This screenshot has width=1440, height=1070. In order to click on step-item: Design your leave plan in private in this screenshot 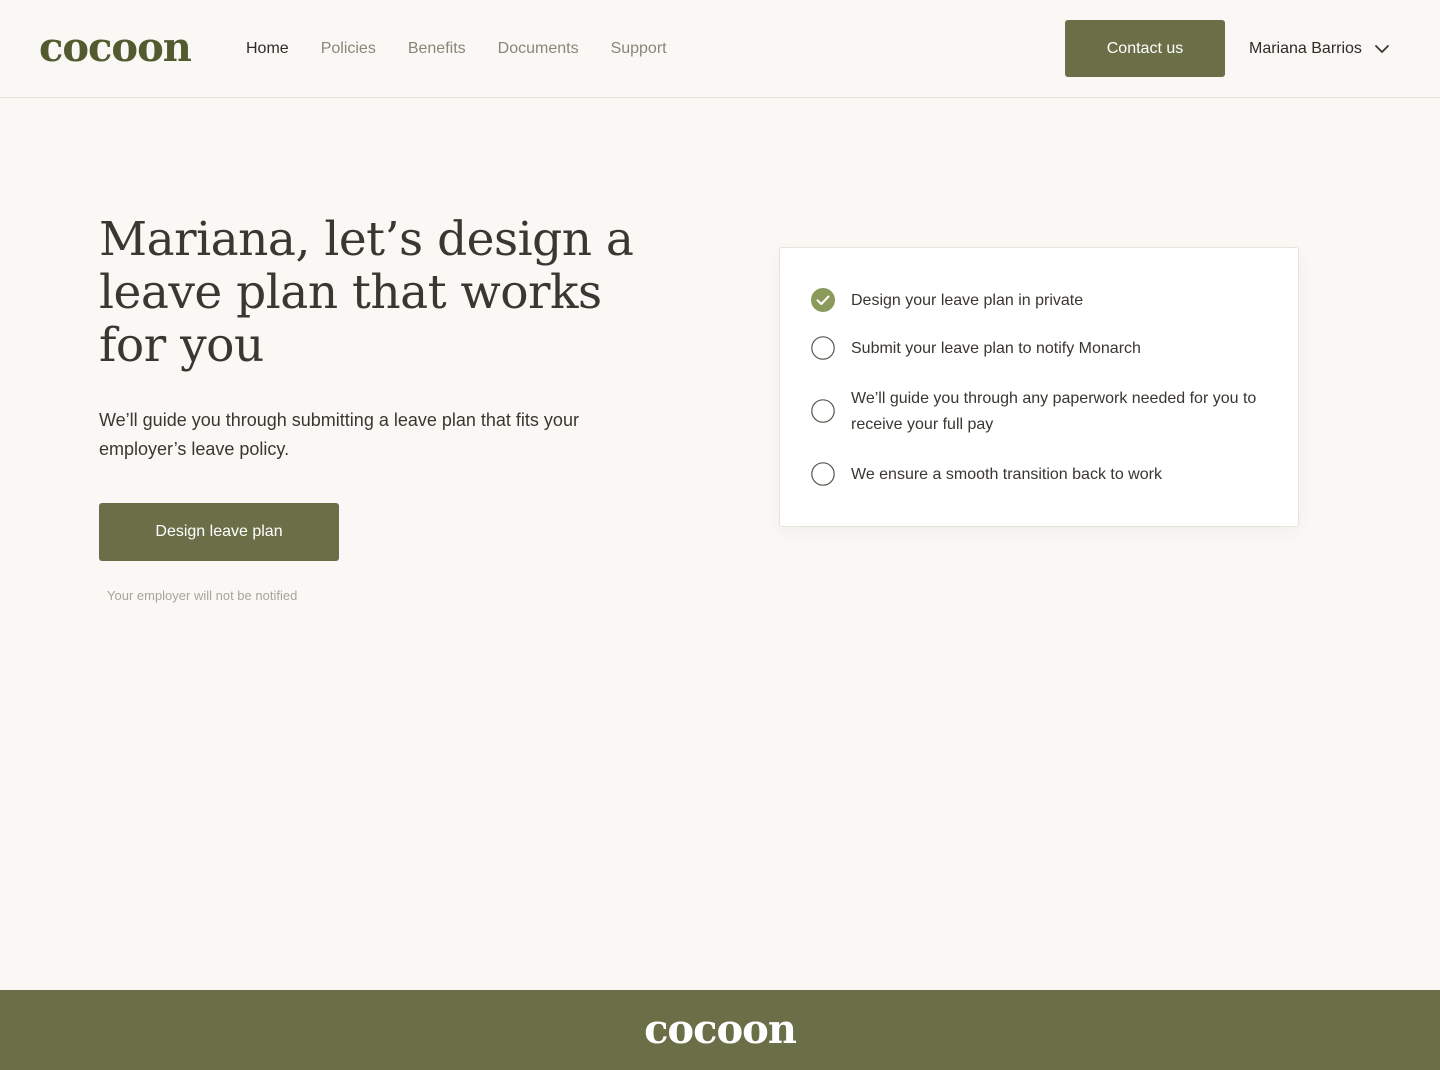, I will do `click(1036, 301)`.